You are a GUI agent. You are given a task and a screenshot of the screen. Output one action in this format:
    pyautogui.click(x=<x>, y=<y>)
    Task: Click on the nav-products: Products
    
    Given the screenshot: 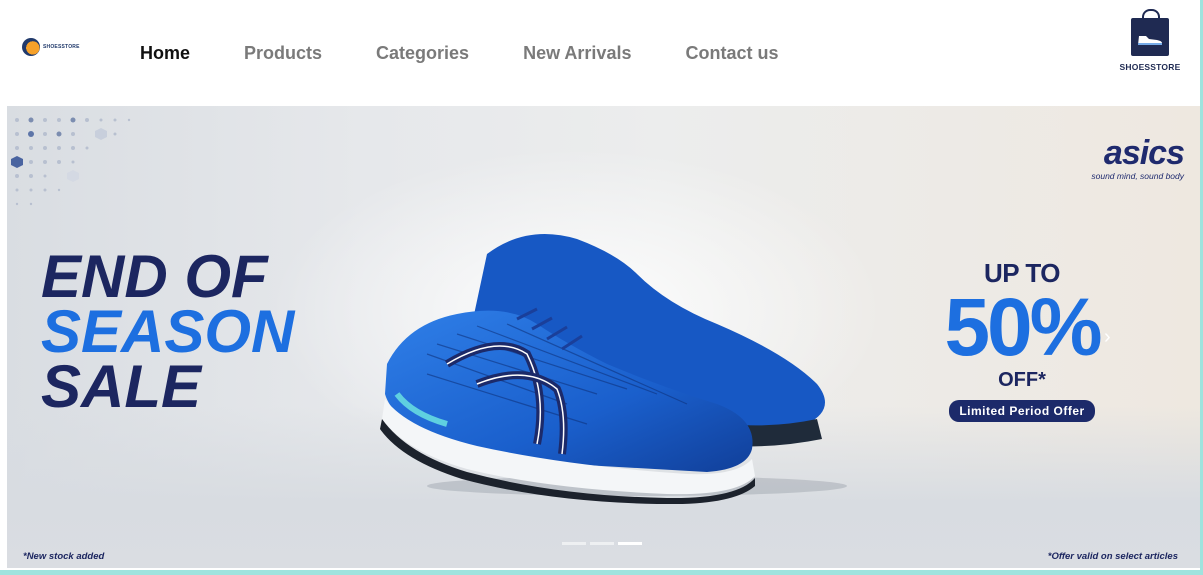 What is the action you would take?
    pyautogui.click(x=283, y=53)
    